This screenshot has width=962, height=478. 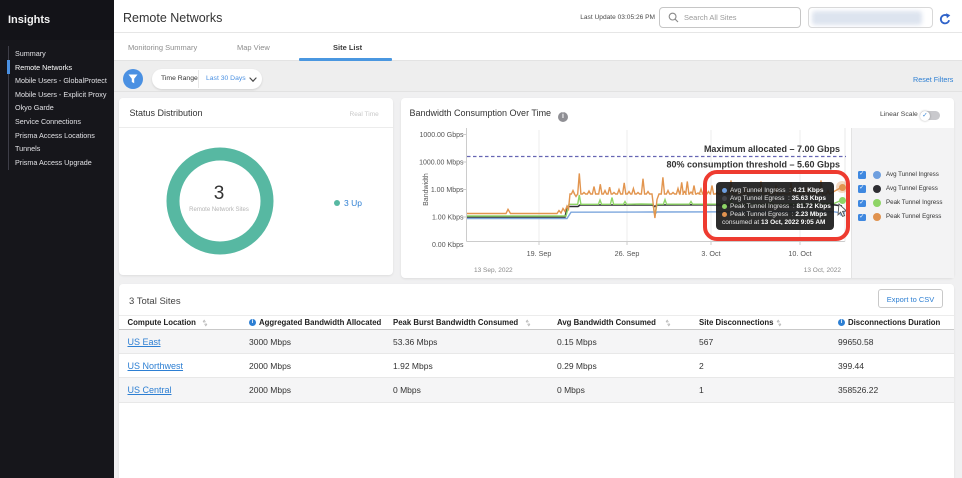 What do you see at coordinates (753, 165) in the screenshot?
I see `svg-text:80% consumption threshold – 5.: 80% consumption threshold – 5.60 Gbps` at bounding box center [753, 165].